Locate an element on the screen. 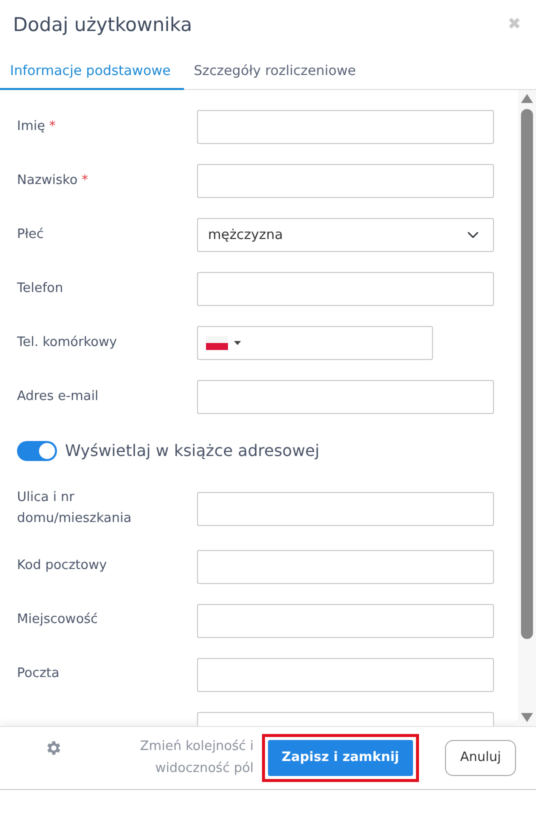 This screenshot has height=813, width=536. dialog-title: Dodaj użytkownika is located at coordinates (102, 25).